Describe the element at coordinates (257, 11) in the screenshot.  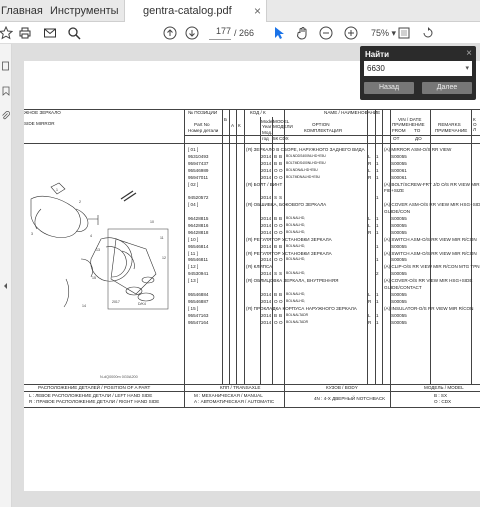
I see `close-tab-icon: ×` at that location.